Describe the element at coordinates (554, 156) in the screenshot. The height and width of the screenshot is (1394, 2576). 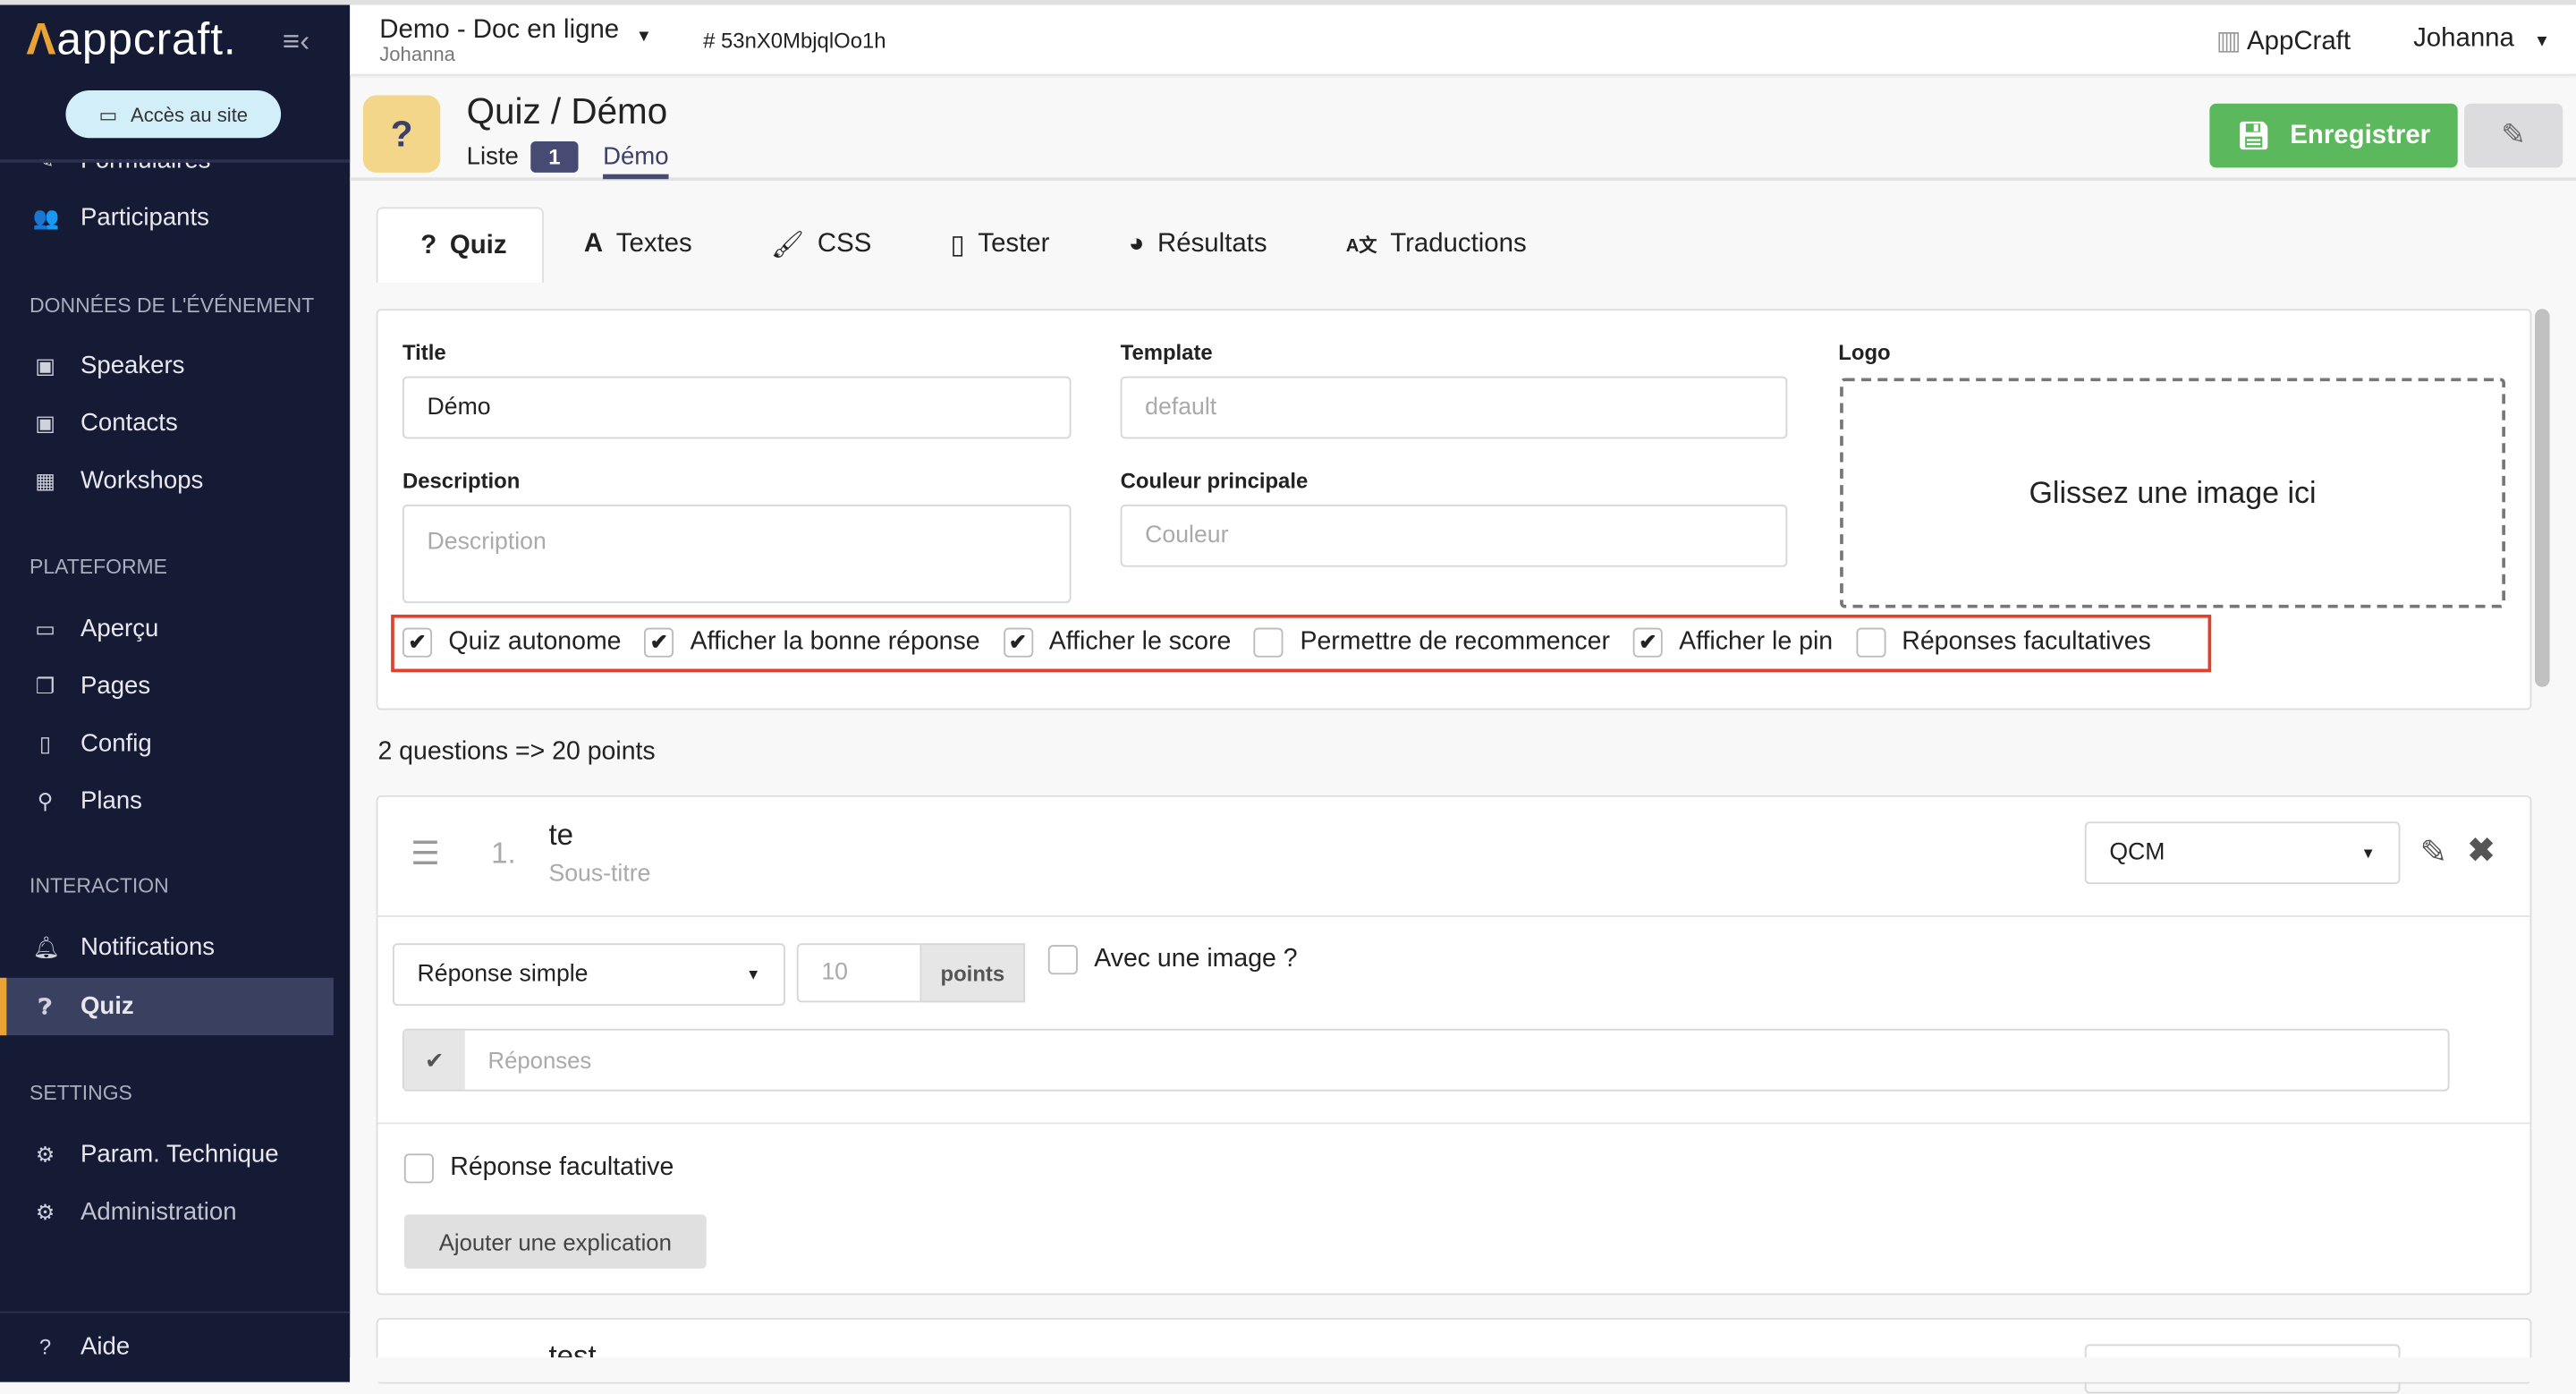
I see `list-count-badge: 1` at that location.